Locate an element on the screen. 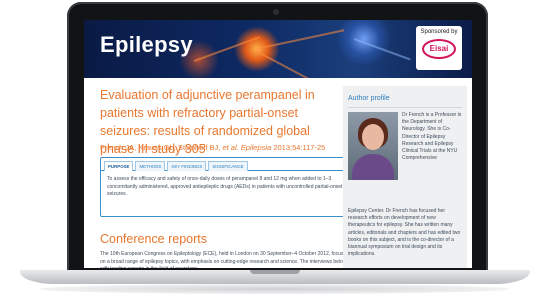 This screenshot has height=304, width=550. sponsor-box: Sponsored by Eisai is located at coordinates (439, 48).